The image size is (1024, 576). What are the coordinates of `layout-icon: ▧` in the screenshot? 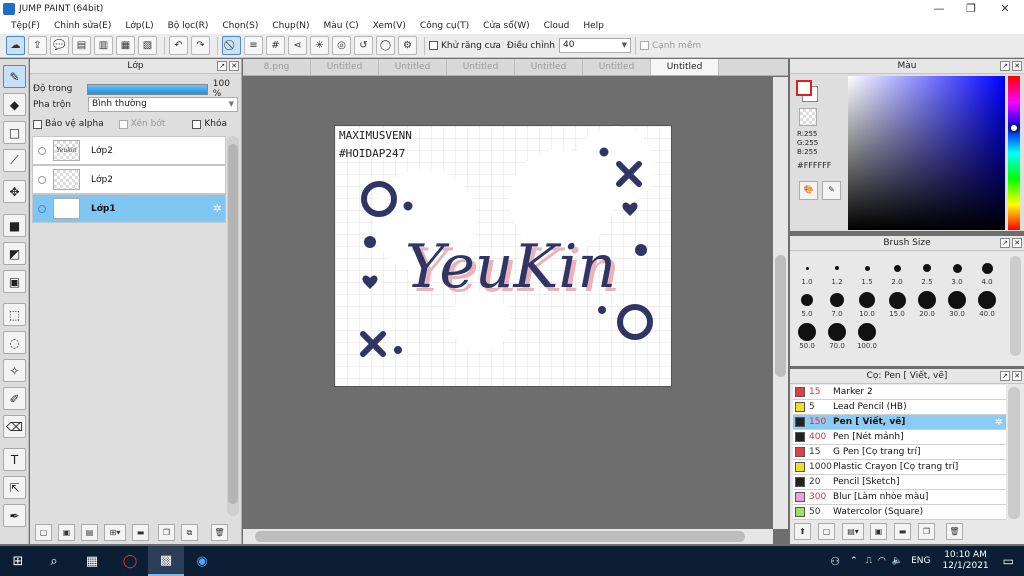 It's located at (147, 45).